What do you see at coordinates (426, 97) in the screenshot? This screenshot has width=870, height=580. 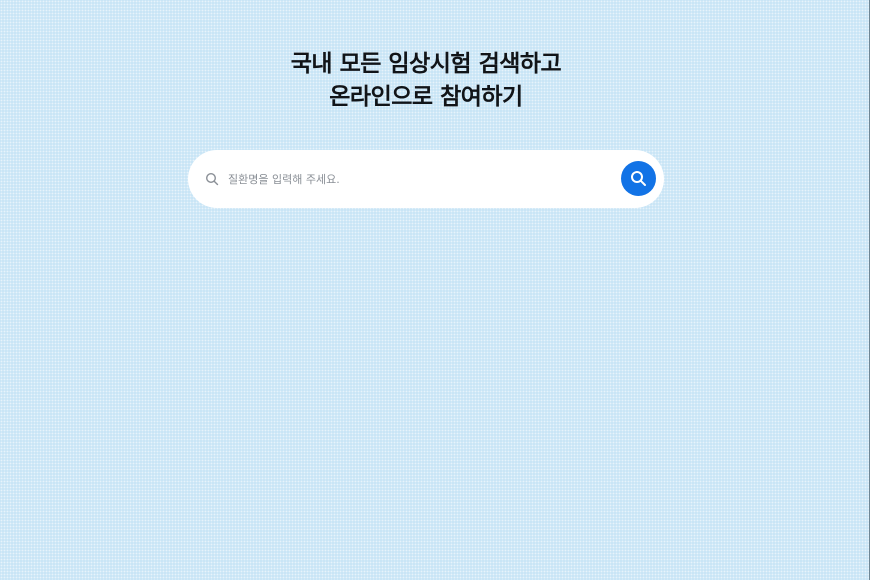 I see `page-title-line-2: 온라인으로 참여하기` at bounding box center [426, 97].